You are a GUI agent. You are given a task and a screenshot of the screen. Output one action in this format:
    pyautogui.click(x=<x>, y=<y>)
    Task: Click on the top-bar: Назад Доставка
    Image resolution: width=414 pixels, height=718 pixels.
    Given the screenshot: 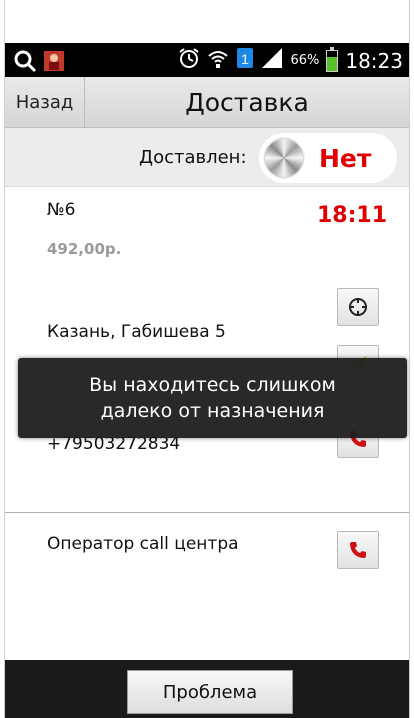 What is the action you would take?
    pyautogui.click(x=207, y=102)
    